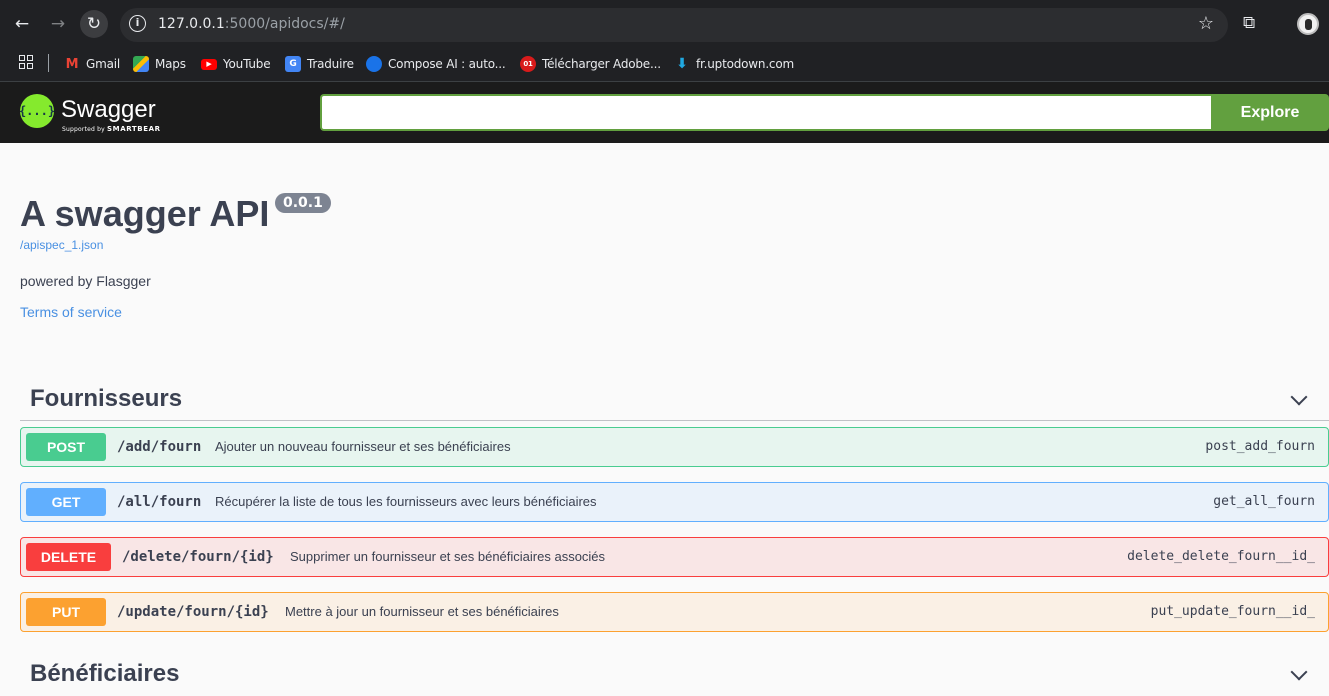  Describe the element at coordinates (374, 64) in the screenshot. I see `compose-ai-icon` at that location.